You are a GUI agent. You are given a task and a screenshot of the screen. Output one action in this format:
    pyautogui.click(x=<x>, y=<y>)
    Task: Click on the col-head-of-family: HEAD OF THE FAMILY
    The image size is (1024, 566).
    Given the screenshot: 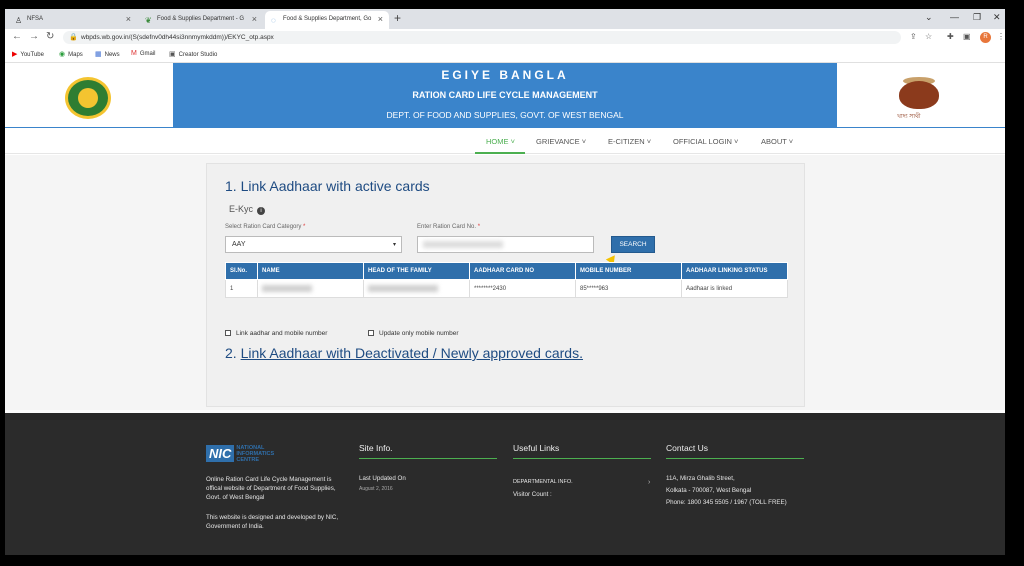 What is the action you would take?
    pyautogui.click(x=416, y=271)
    